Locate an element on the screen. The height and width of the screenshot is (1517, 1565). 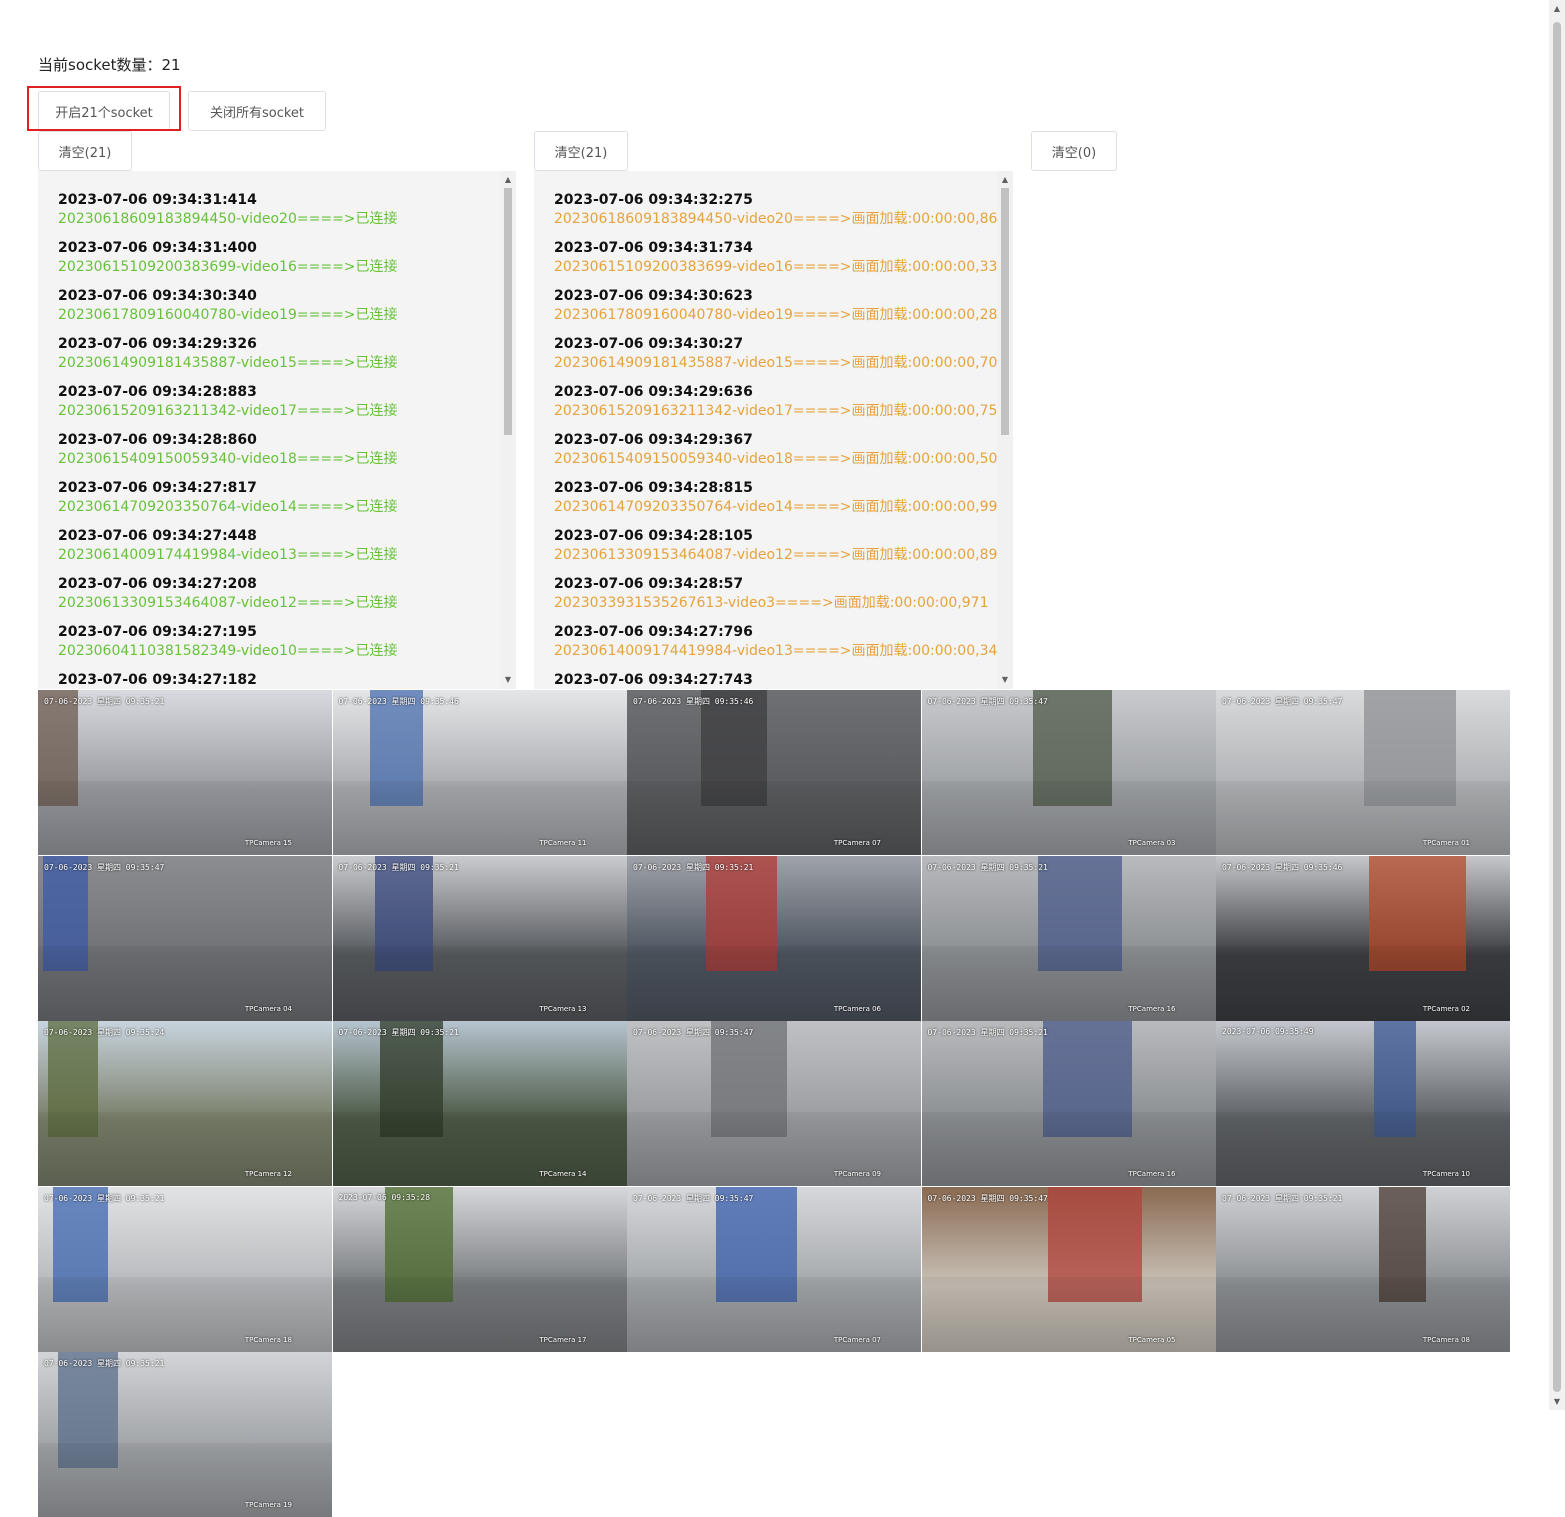
page-scroll-up-icon: ▲ is located at coordinates (1557, 8).